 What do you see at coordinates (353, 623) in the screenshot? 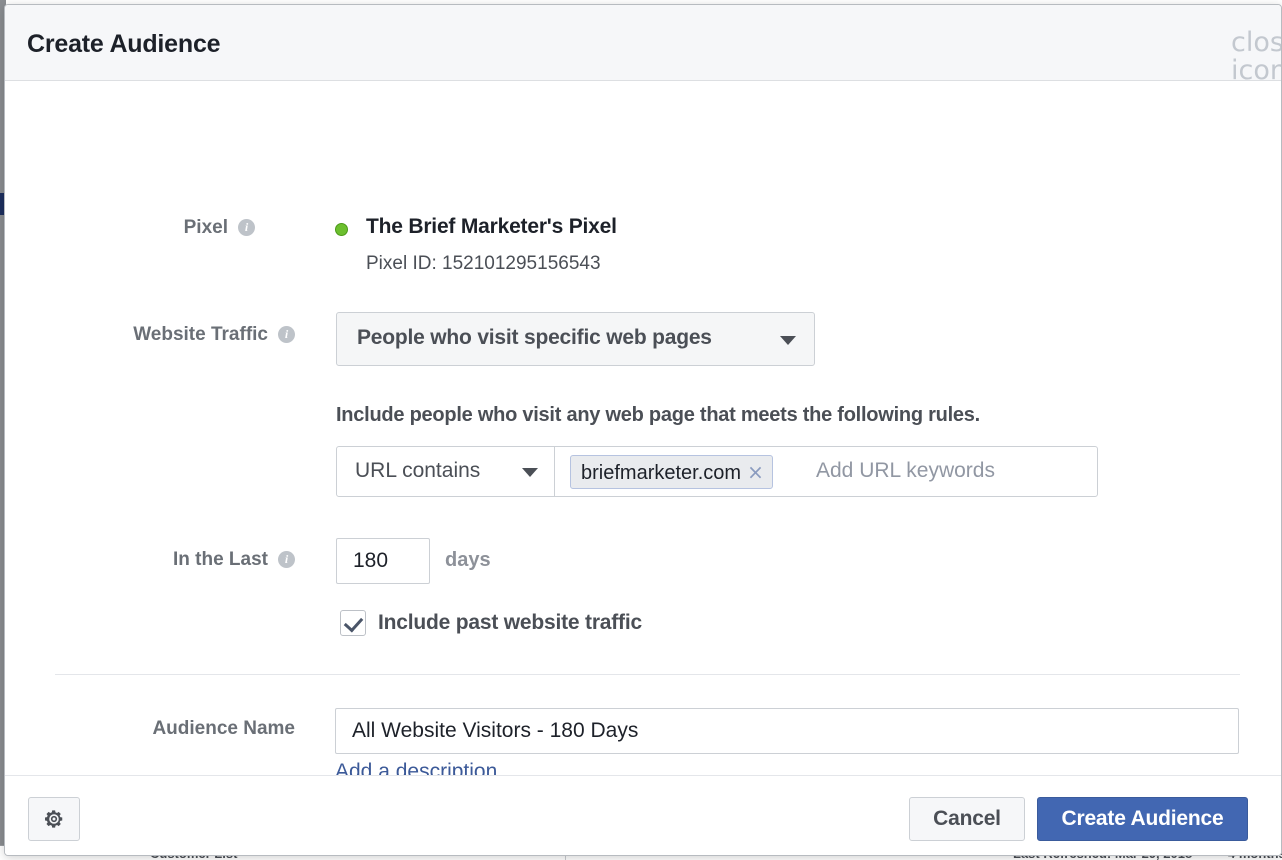
I see `checkbox-checked-icon` at bounding box center [353, 623].